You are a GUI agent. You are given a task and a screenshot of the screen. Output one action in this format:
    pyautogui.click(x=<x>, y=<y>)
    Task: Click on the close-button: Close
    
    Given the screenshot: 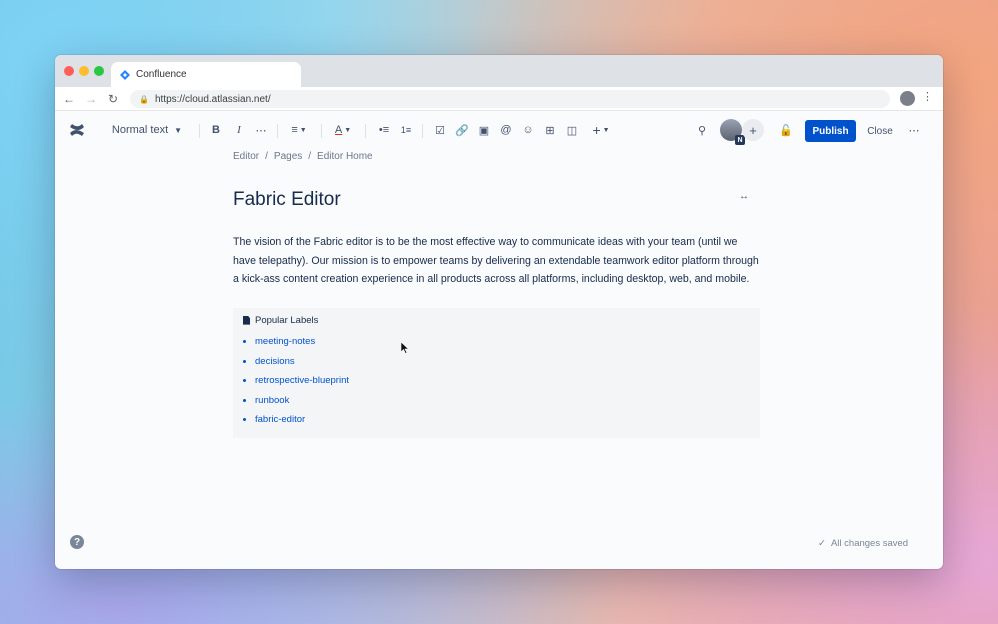 What is the action you would take?
    pyautogui.click(x=880, y=131)
    